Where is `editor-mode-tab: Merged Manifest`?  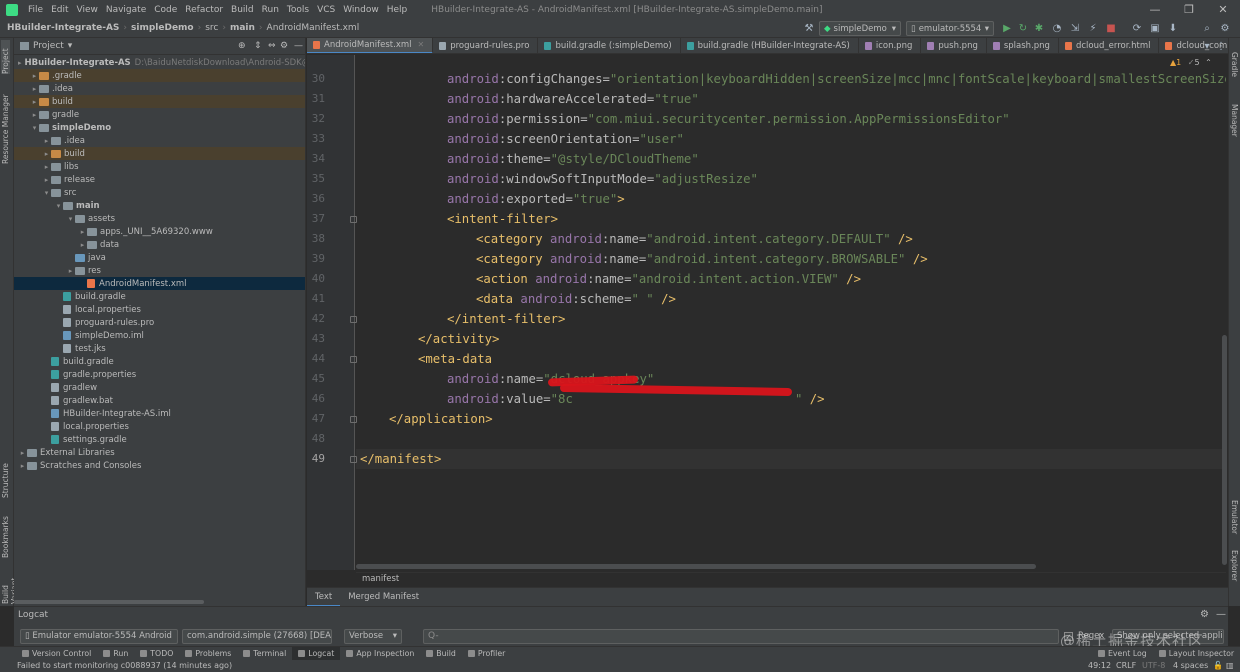
editor-mode-tab: Merged Manifest is located at coordinates (383, 597).